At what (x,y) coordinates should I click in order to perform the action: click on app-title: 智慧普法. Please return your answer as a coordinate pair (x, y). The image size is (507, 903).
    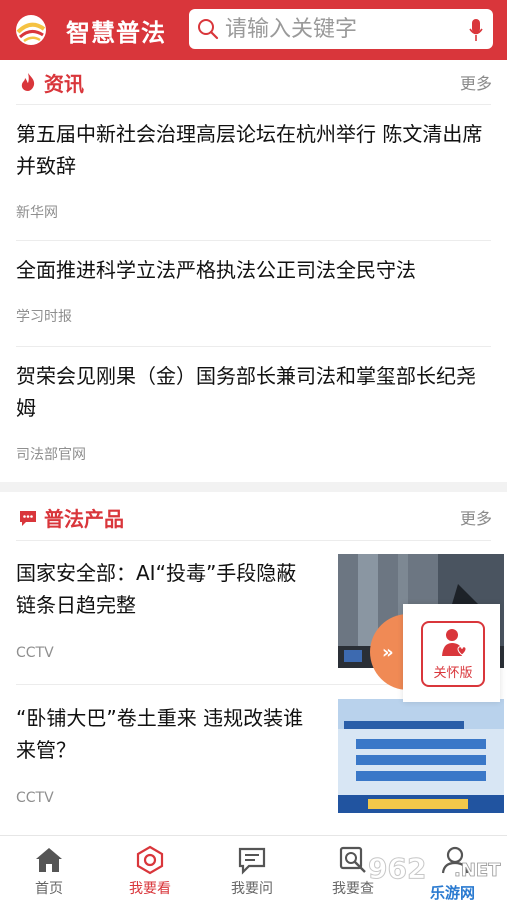
    Looking at the image, I should click on (116, 32).